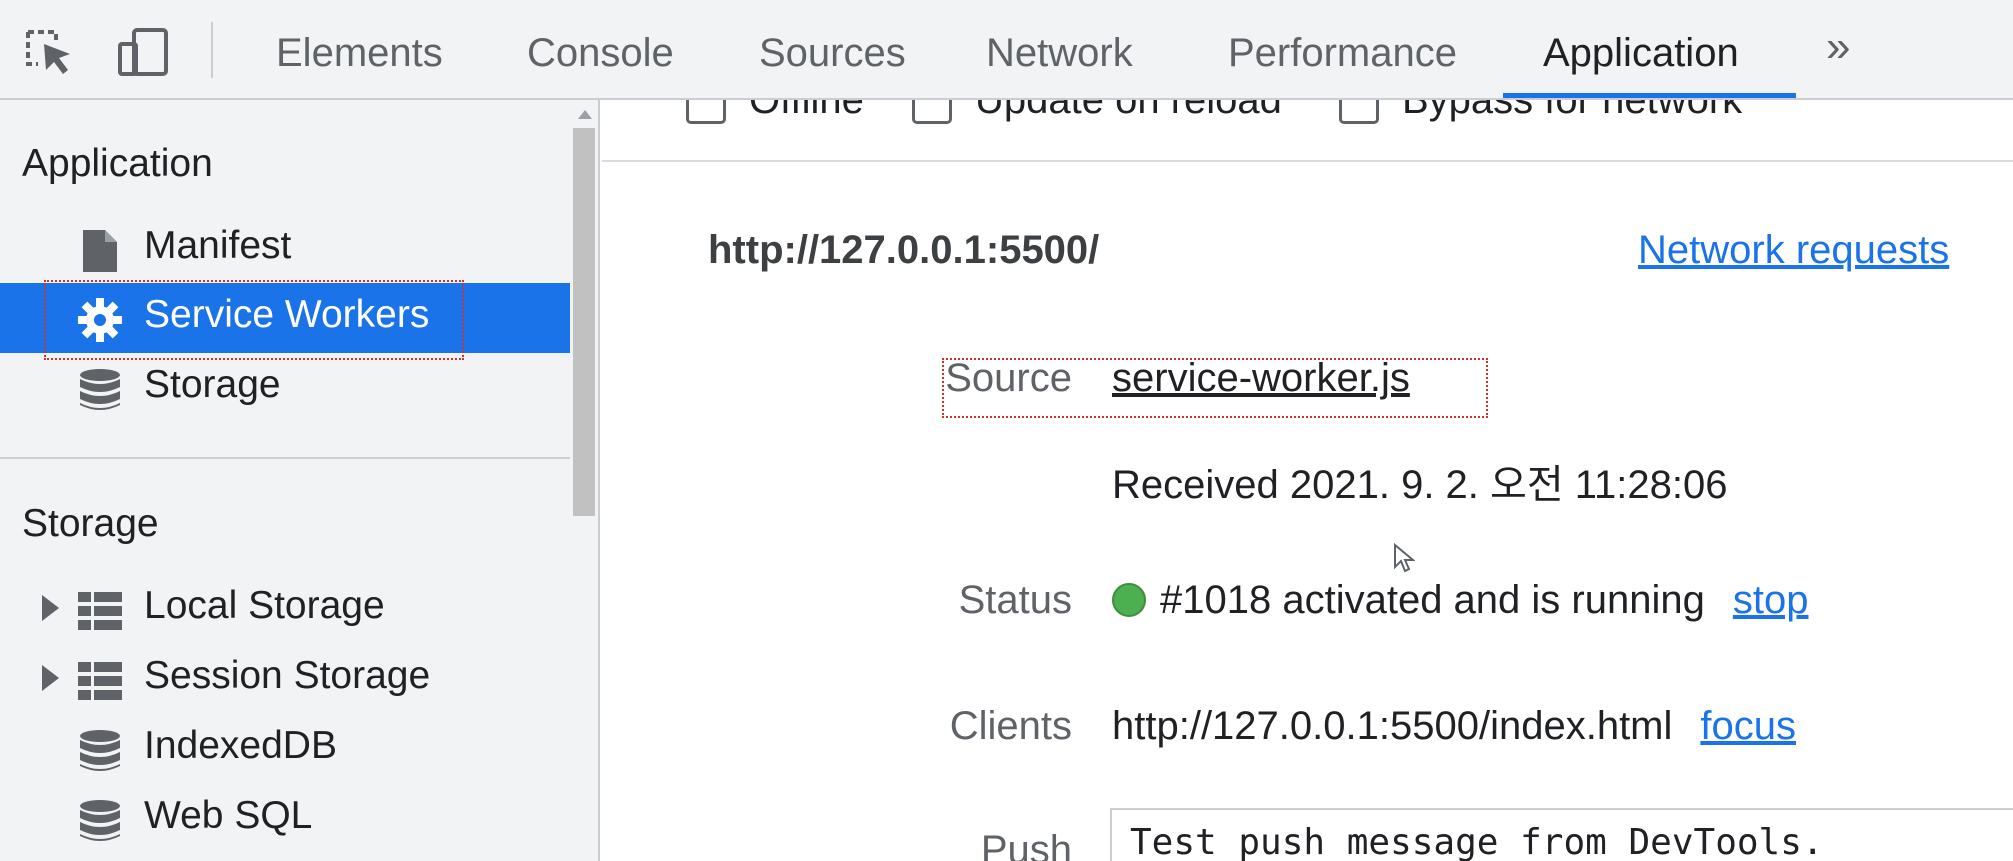  I want to click on sidebar-item-manifest: Manifest, so click(285, 249).